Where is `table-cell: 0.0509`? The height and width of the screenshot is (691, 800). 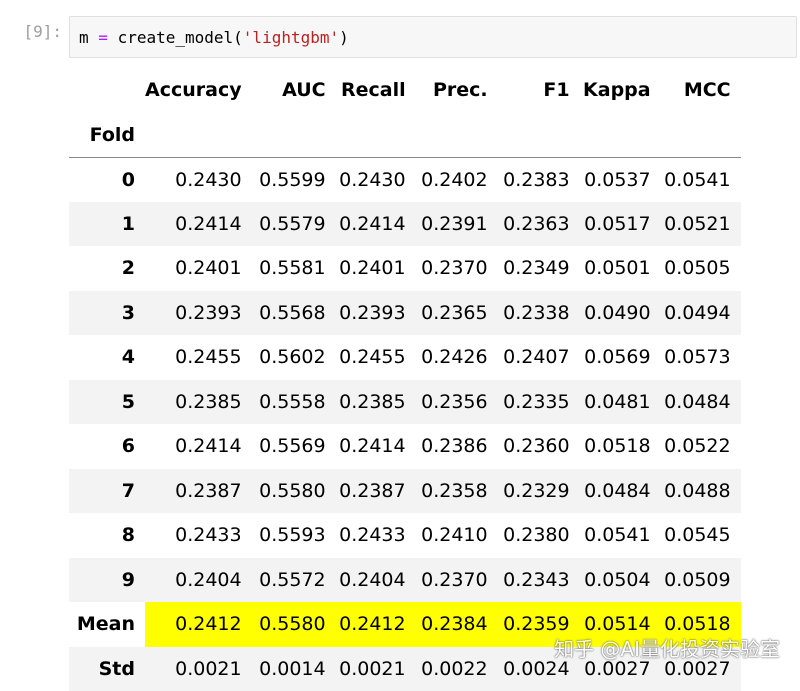 table-cell: 0.0509 is located at coordinates (701, 580).